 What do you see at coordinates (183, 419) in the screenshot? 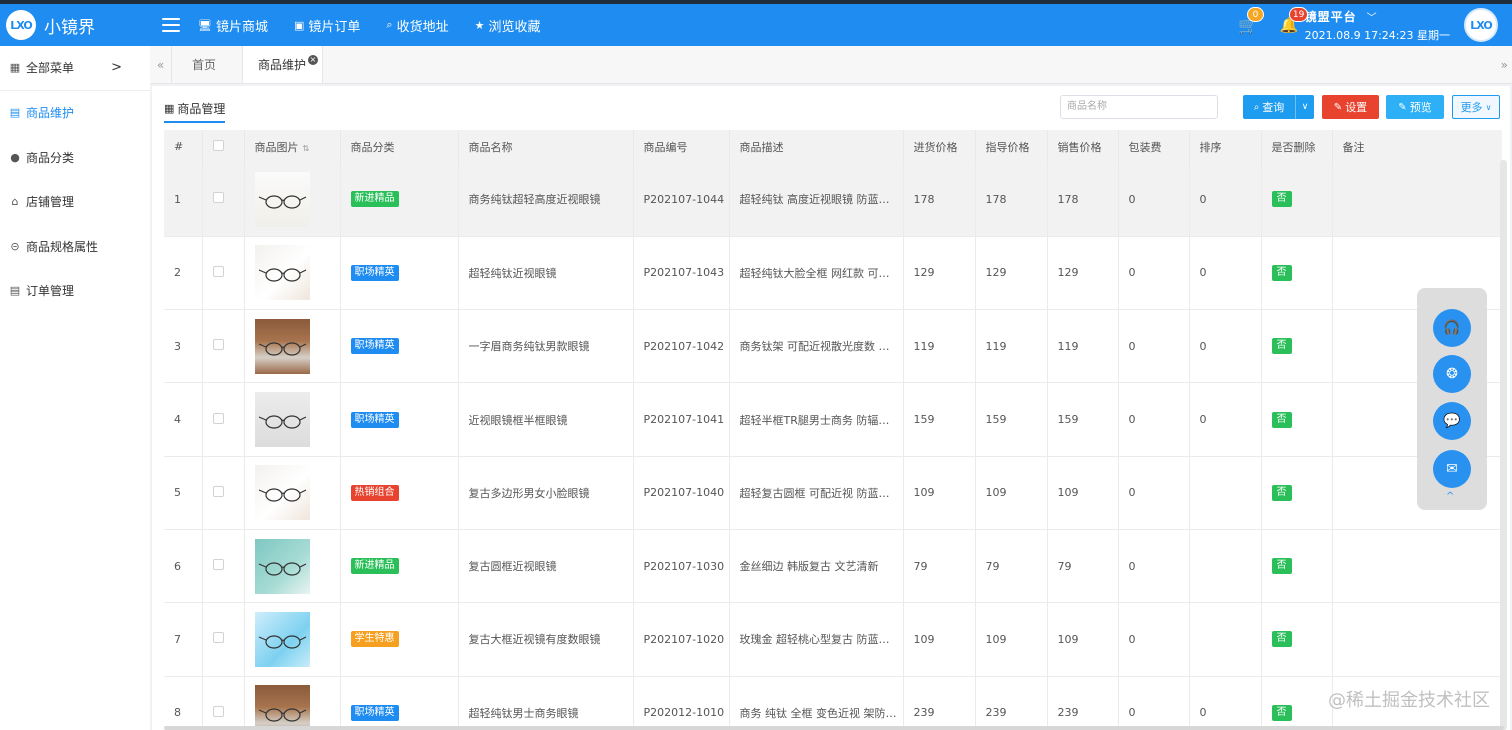
I see `row-number: 4` at bounding box center [183, 419].